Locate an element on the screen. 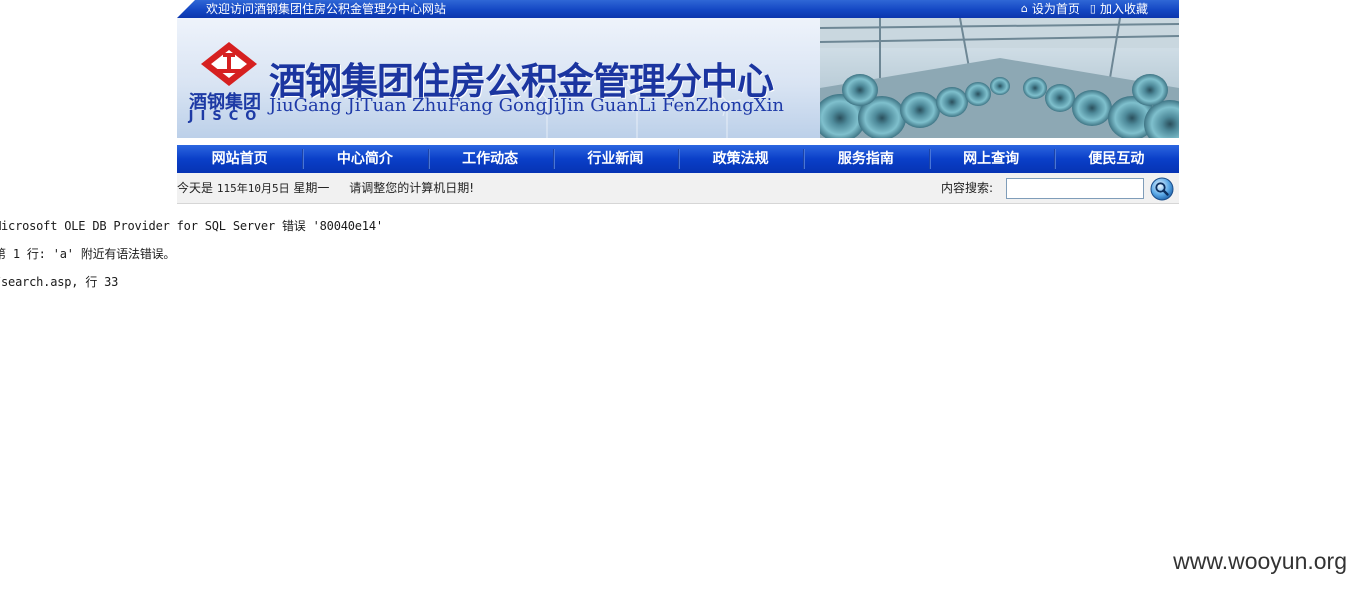 The width and height of the screenshot is (1356, 591). top-bar: 欢迎访问酒钢集团住房公积金管理分中心网站 ⌂ 设为首页 ▯ 加入收藏 is located at coordinates (678, 9).